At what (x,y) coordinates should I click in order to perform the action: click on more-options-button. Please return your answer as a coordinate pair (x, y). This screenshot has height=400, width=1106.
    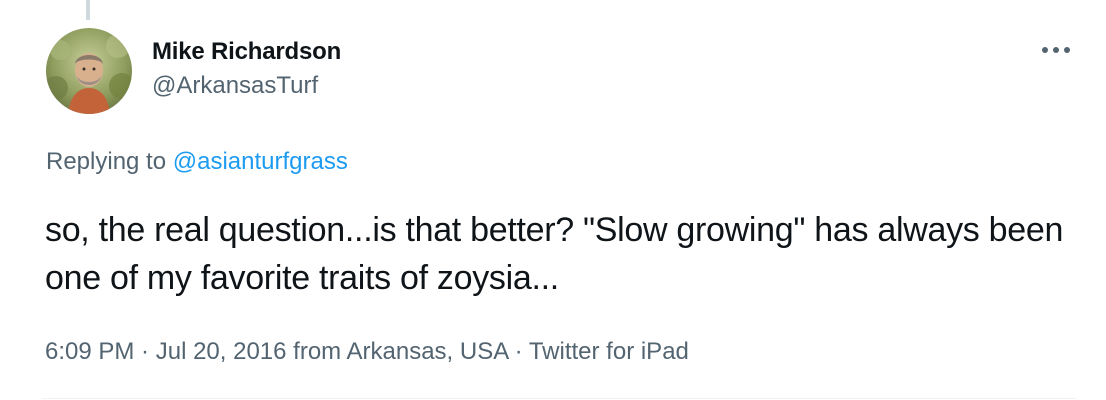
    Looking at the image, I should click on (1056, 50).